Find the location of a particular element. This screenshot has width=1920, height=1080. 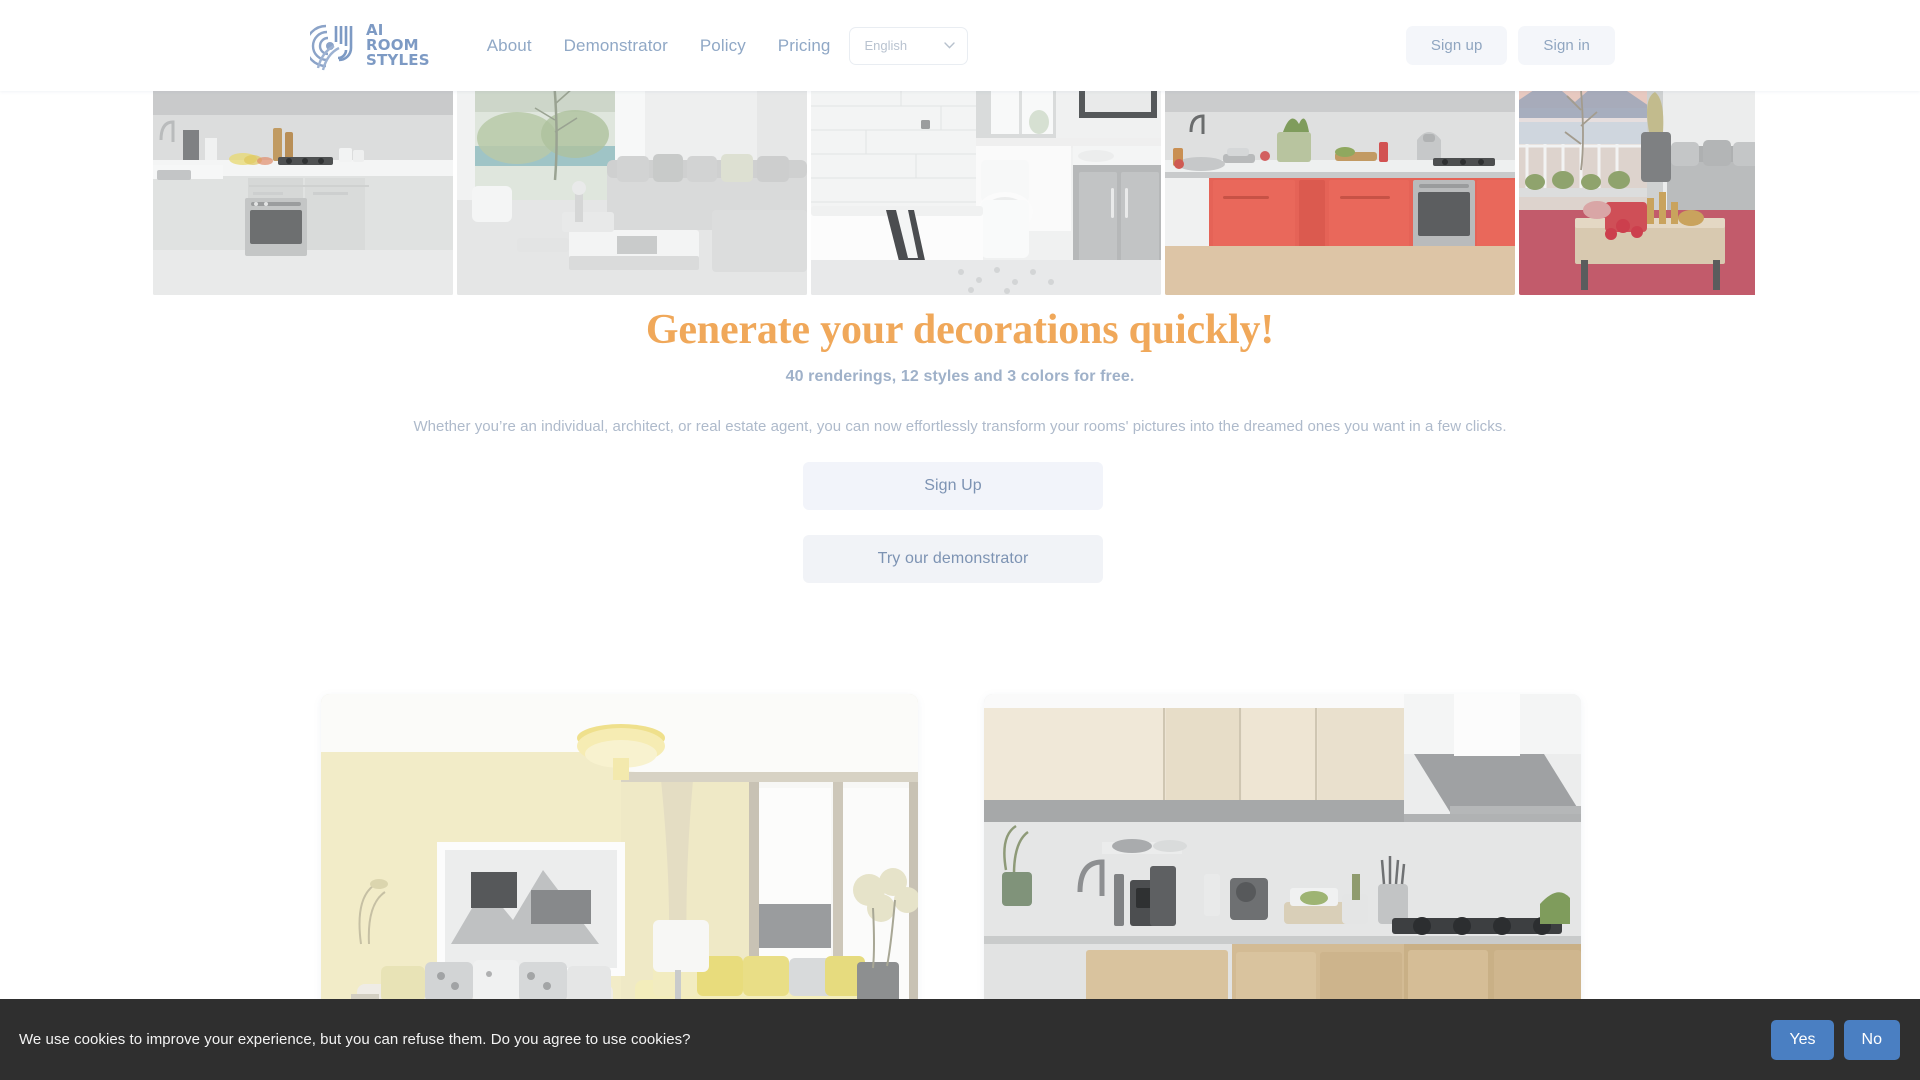

logo-line-3: STYLES is located at coordinates (398, 60).